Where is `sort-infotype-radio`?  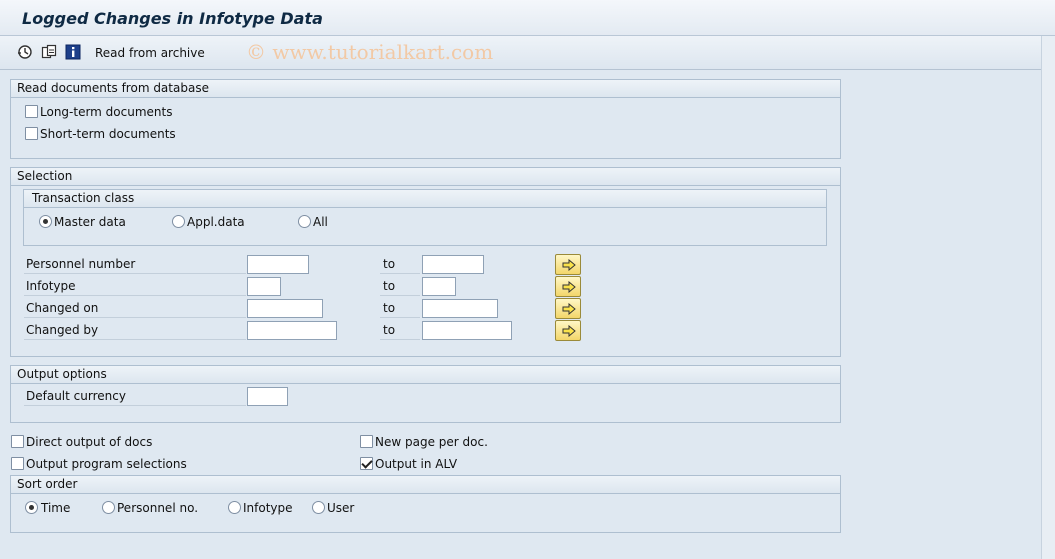
sort-infotype-radio is located at coordinates (234, 507).